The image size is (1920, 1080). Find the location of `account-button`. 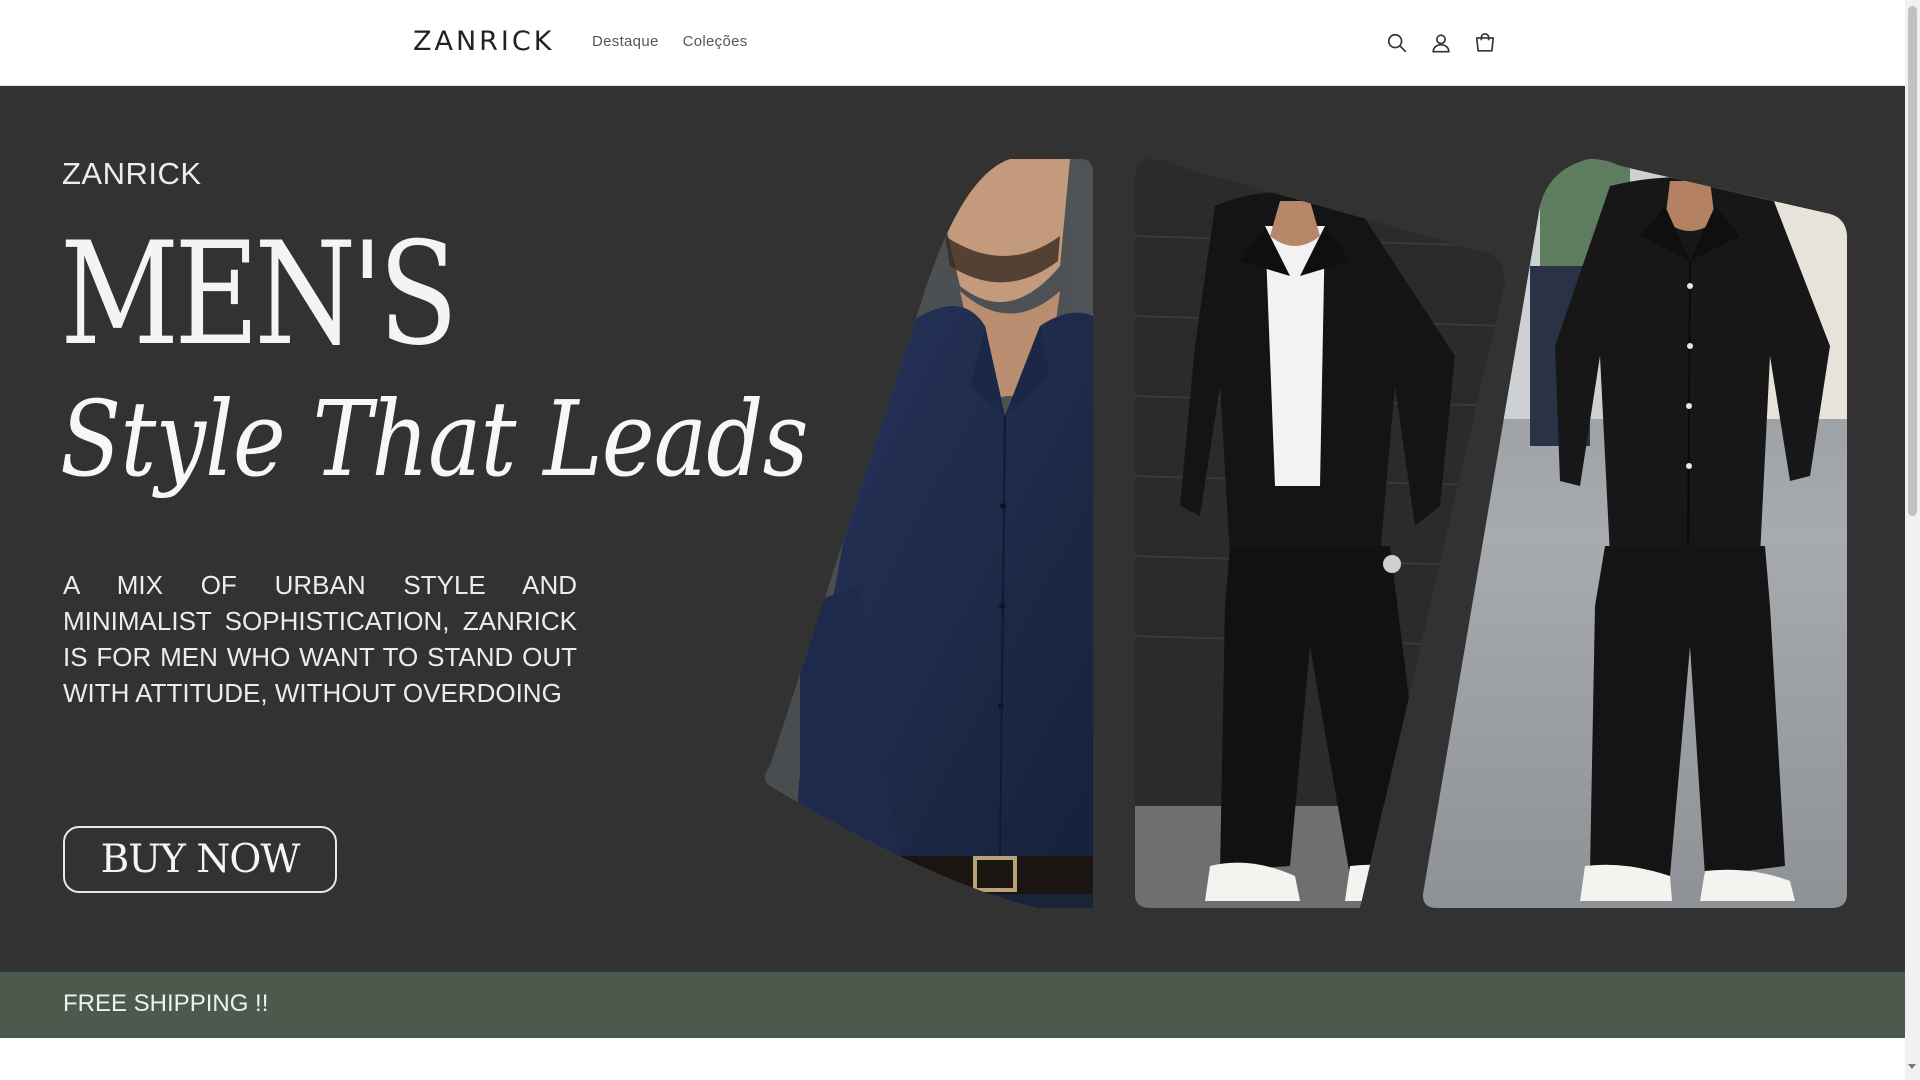

account-button is located at coordinates (1441, 43).